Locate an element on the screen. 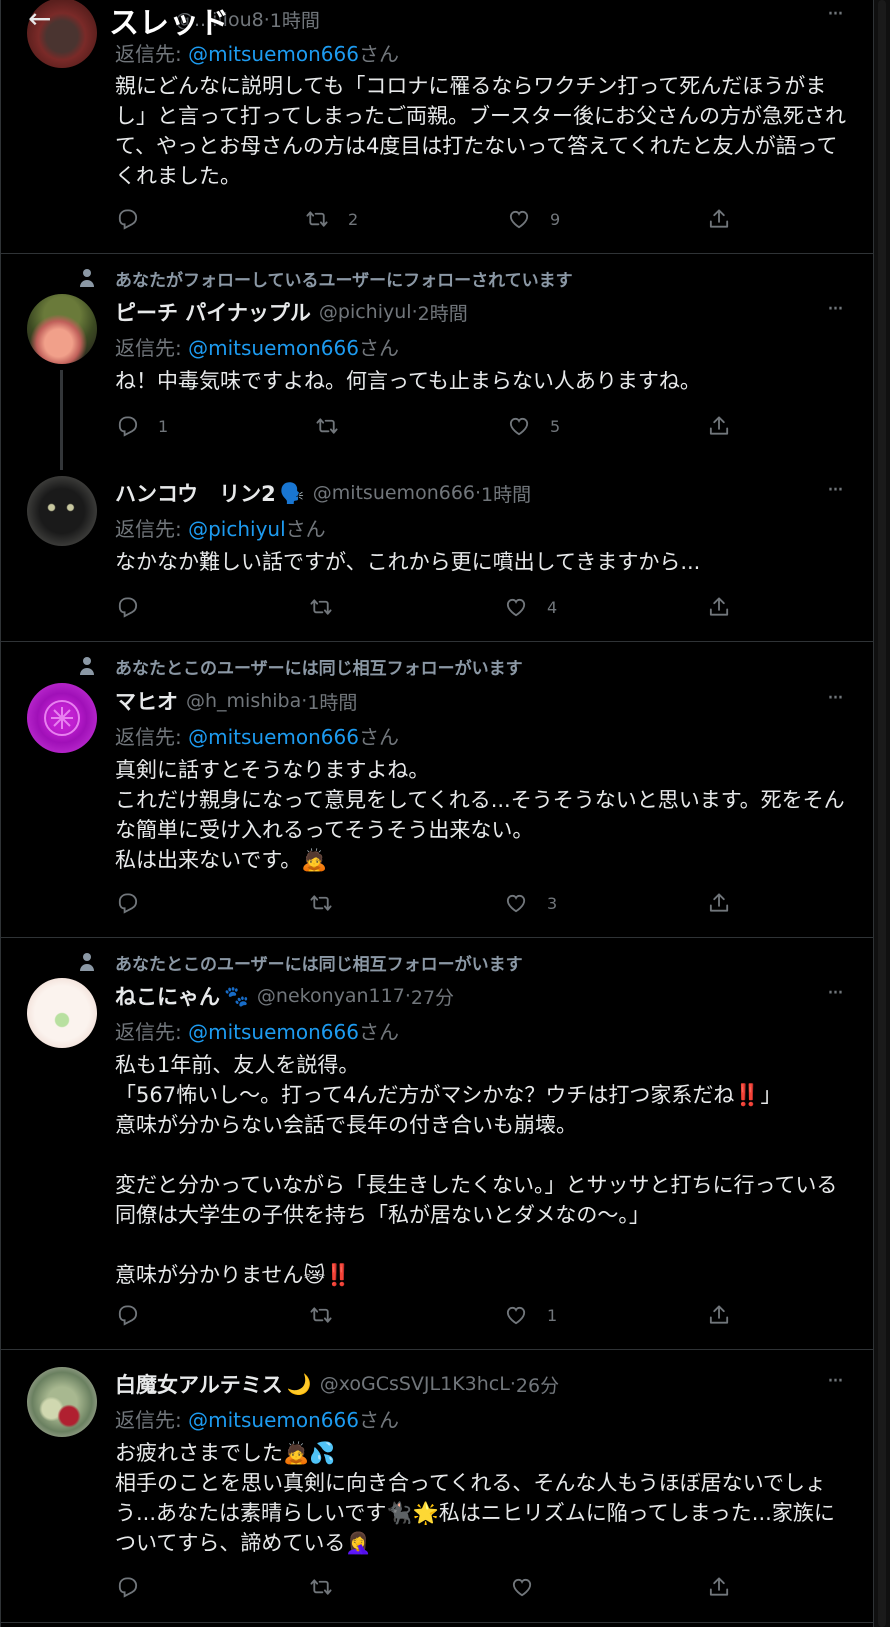 This screenshot has width=890, height=1627. action-bar: 1 is located at coordinates (438, 1318).